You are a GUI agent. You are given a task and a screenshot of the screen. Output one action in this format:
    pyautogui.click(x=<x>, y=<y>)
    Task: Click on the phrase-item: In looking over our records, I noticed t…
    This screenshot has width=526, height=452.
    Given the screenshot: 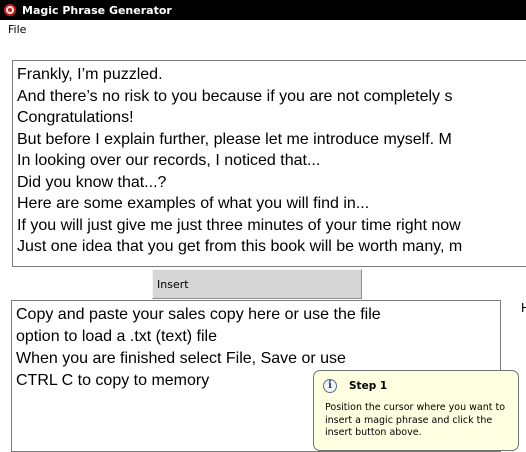 What is the action you would take?
    pyautogui.click(x=271, y=161)
    